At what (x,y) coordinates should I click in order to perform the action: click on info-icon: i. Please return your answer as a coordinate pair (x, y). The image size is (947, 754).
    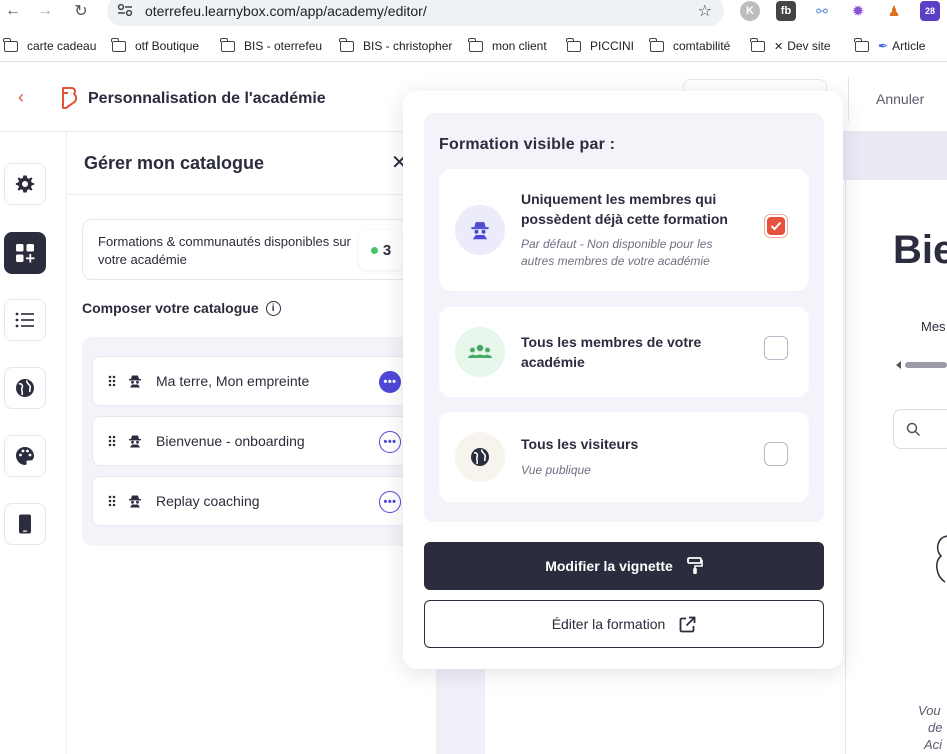
    Looking at the image, I should click on (273, 308).